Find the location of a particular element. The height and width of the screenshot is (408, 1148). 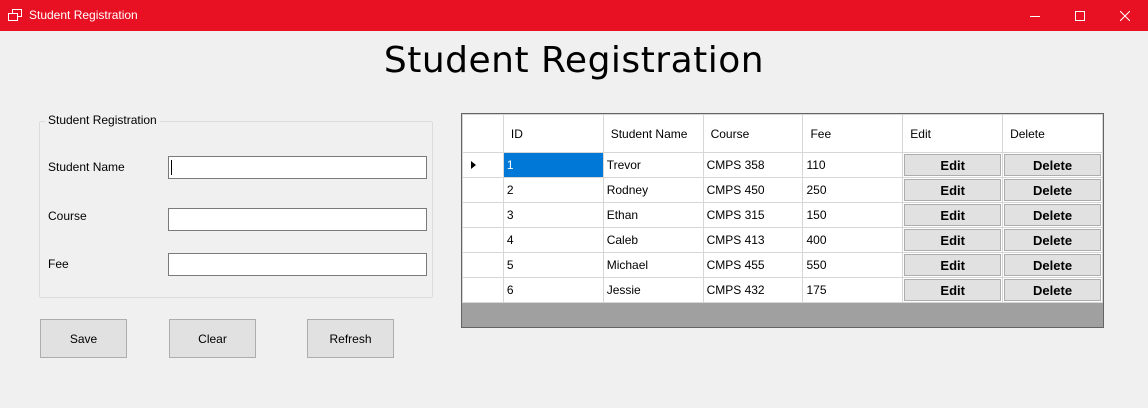

cell-fee: 250 is located at coordinates (853, 190).